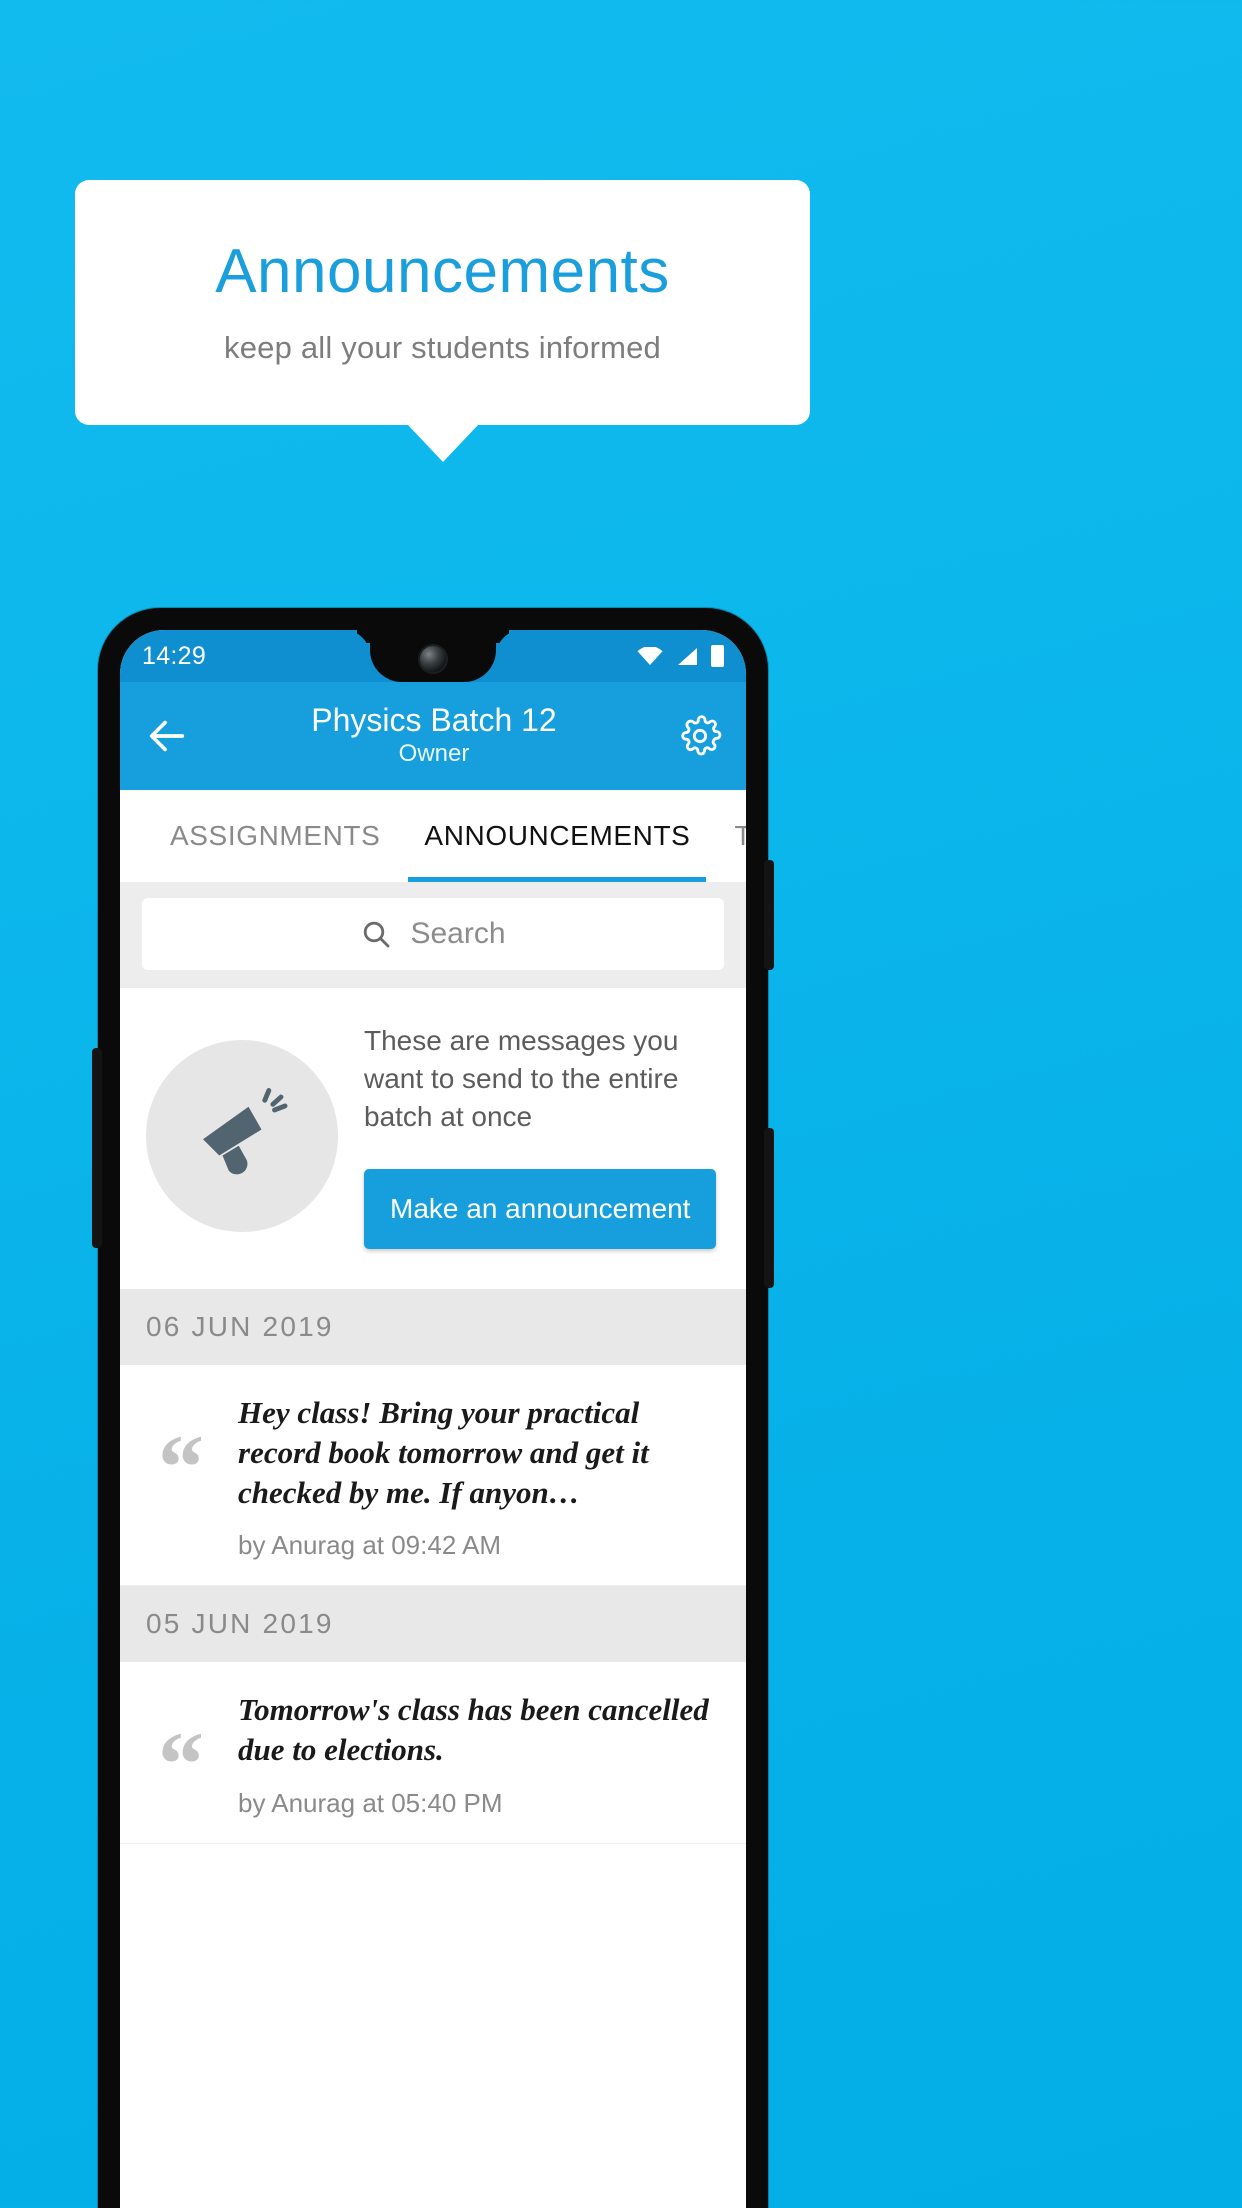 The height and width of the screenshot is (2208, 1242). Describe the element at coordinates (370, 1545) in the screenshot. I see `announcement-byline: by Anurag at 09:42 AM` at that location.